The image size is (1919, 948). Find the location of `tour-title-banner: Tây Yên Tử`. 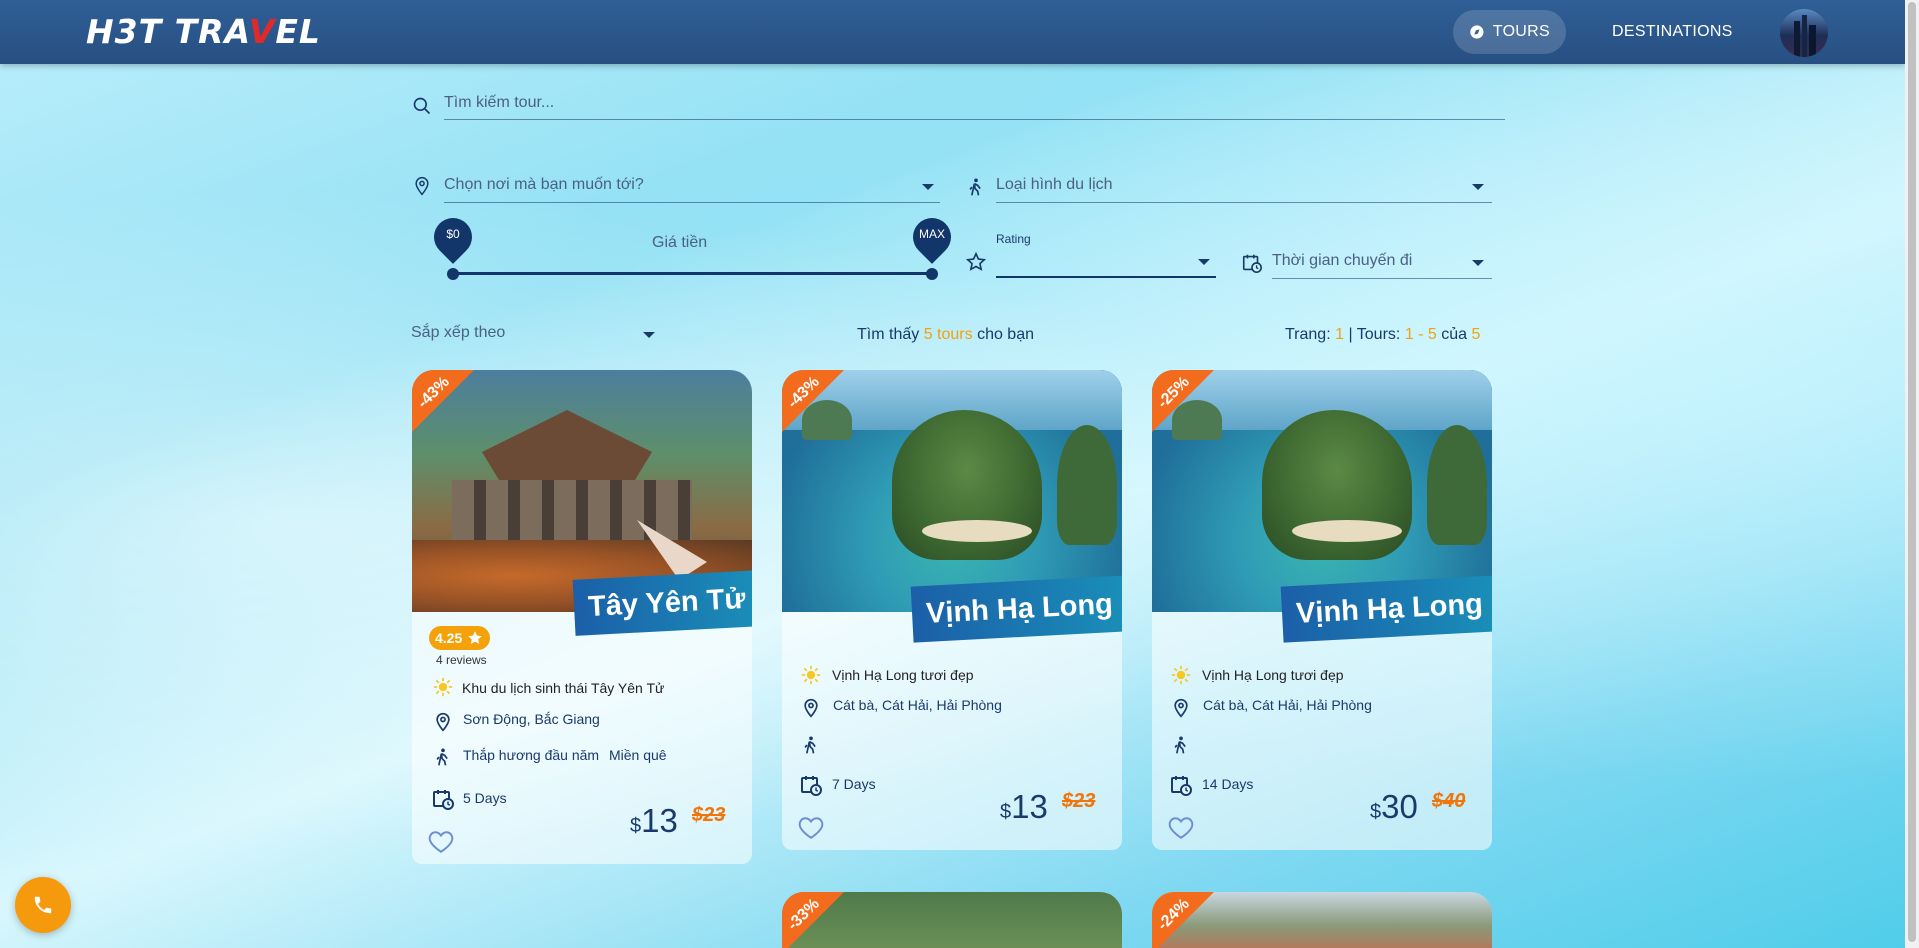

tour-title-banner: Tây Yên Tử is located at coordinates (662, 603).